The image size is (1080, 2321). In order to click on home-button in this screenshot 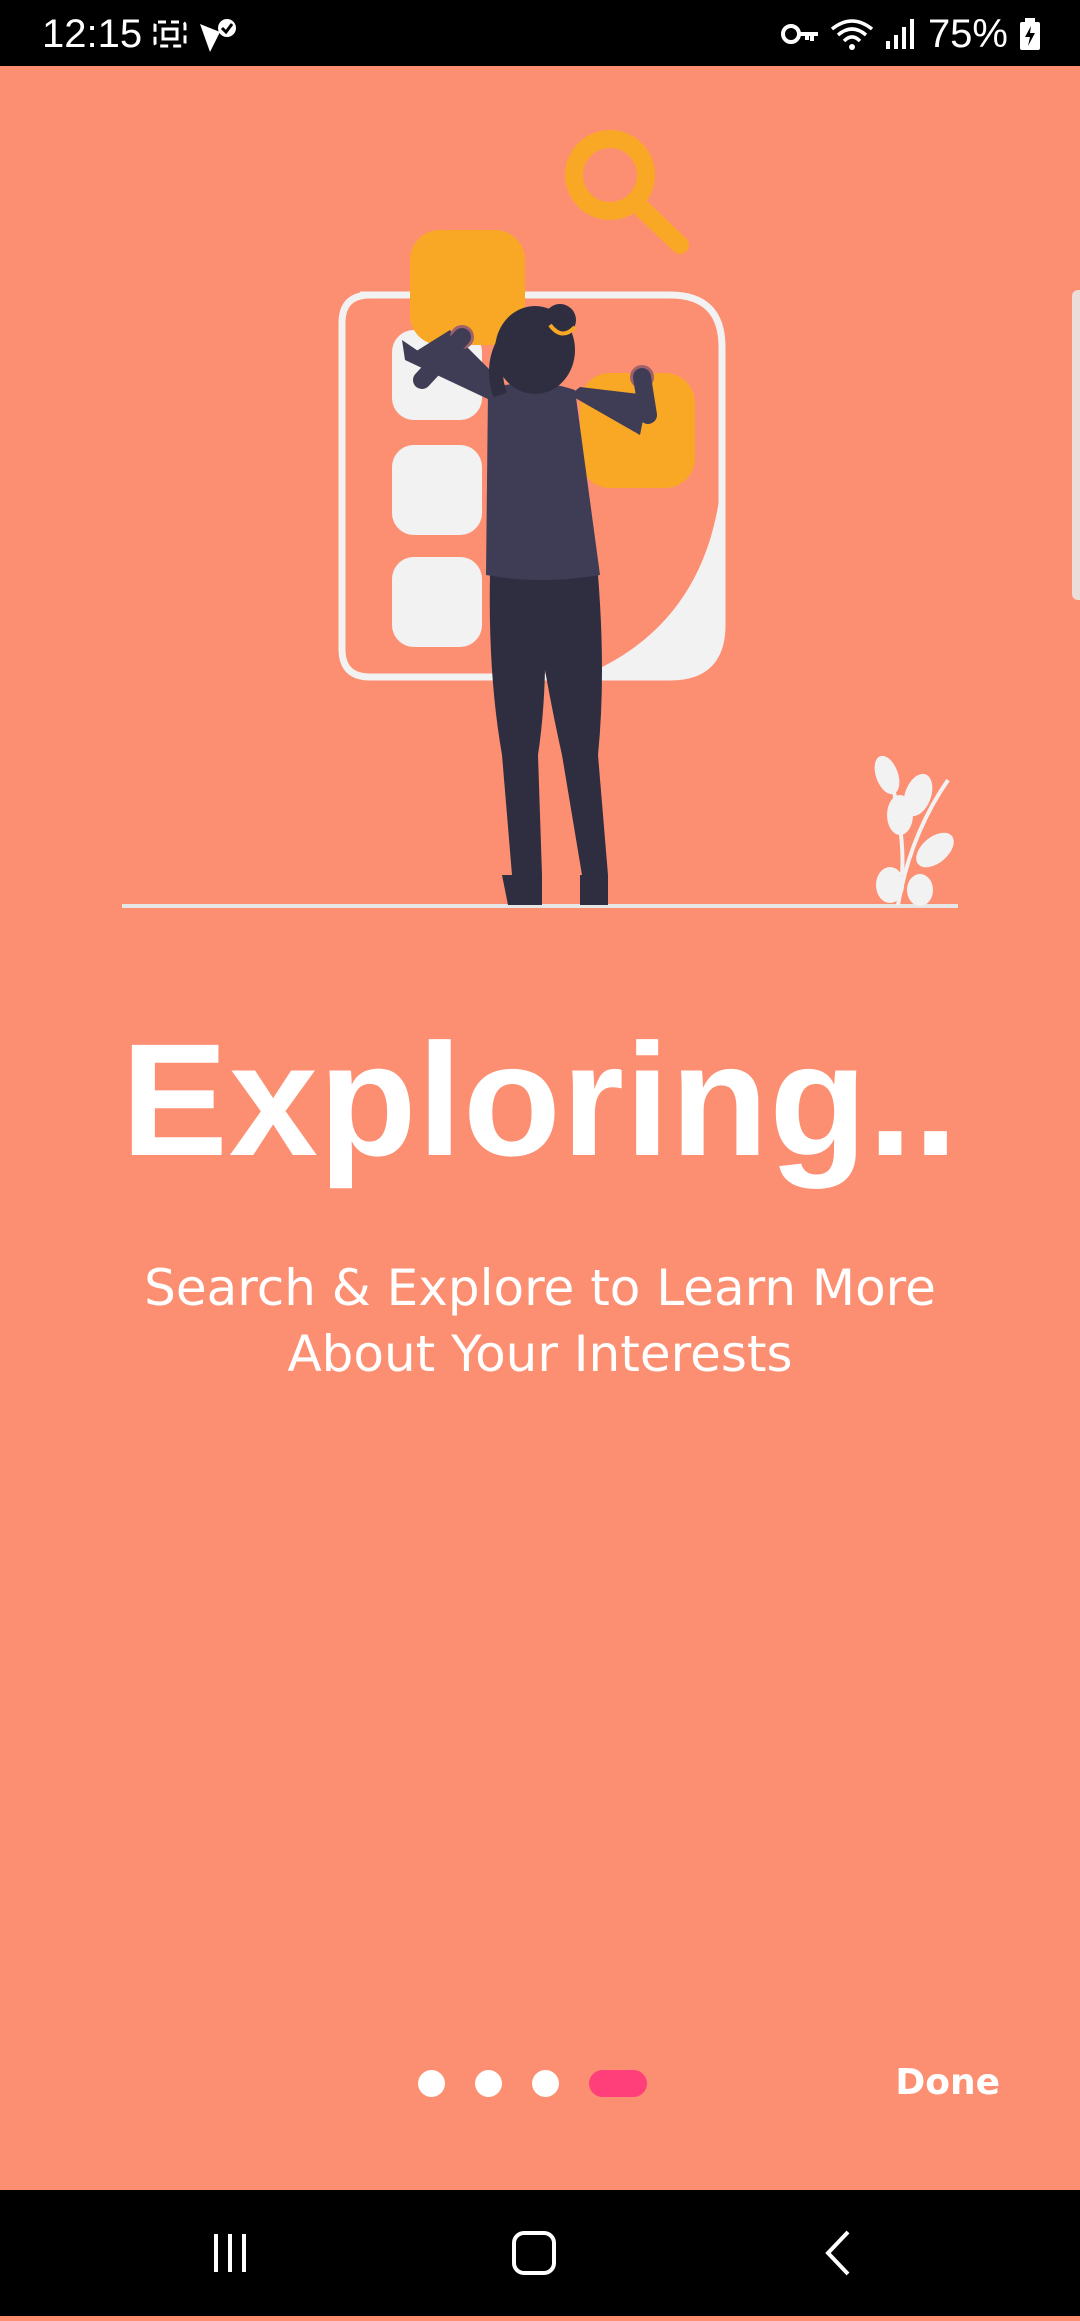, I will do `click(534, 2253)`.